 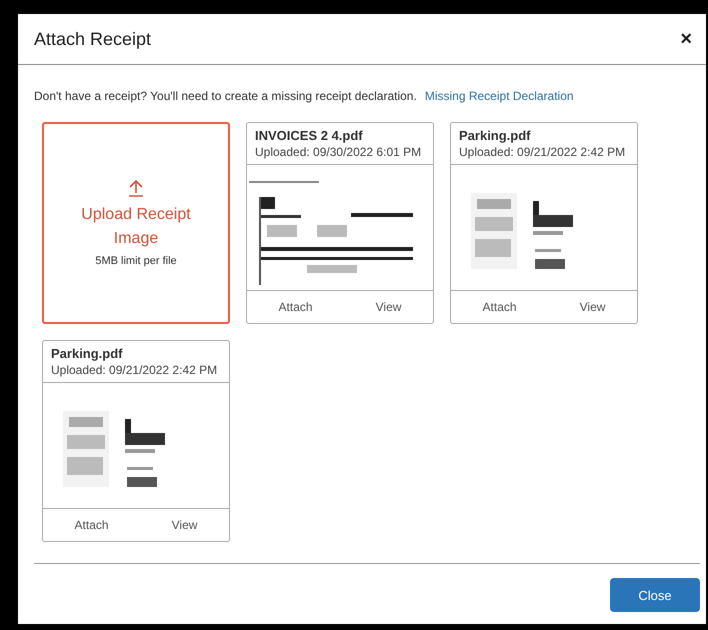 What do you see at coordinates (499, 96) in the screenshot?
I see `missing-receipt-link: Missing Receipt Declaration` at bounding box center [499, 96].